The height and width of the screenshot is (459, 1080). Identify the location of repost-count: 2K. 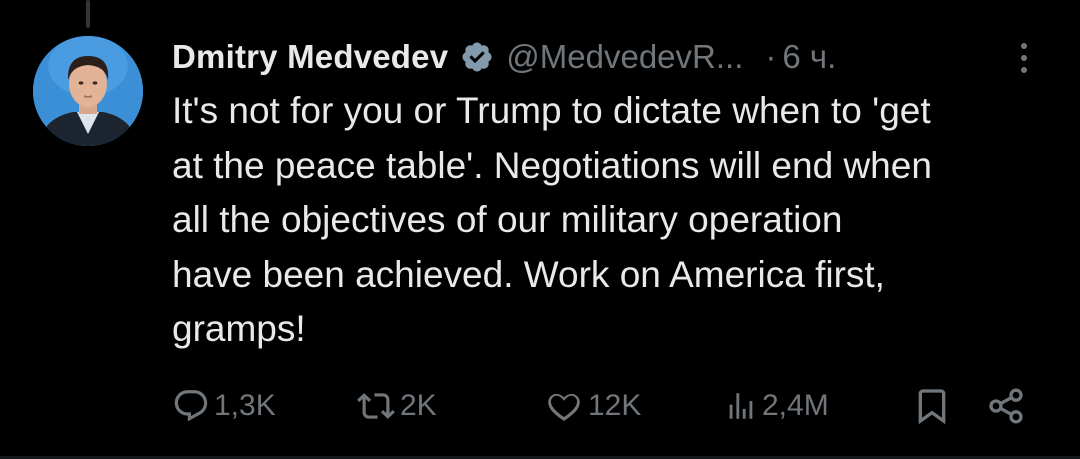
(418, 405).